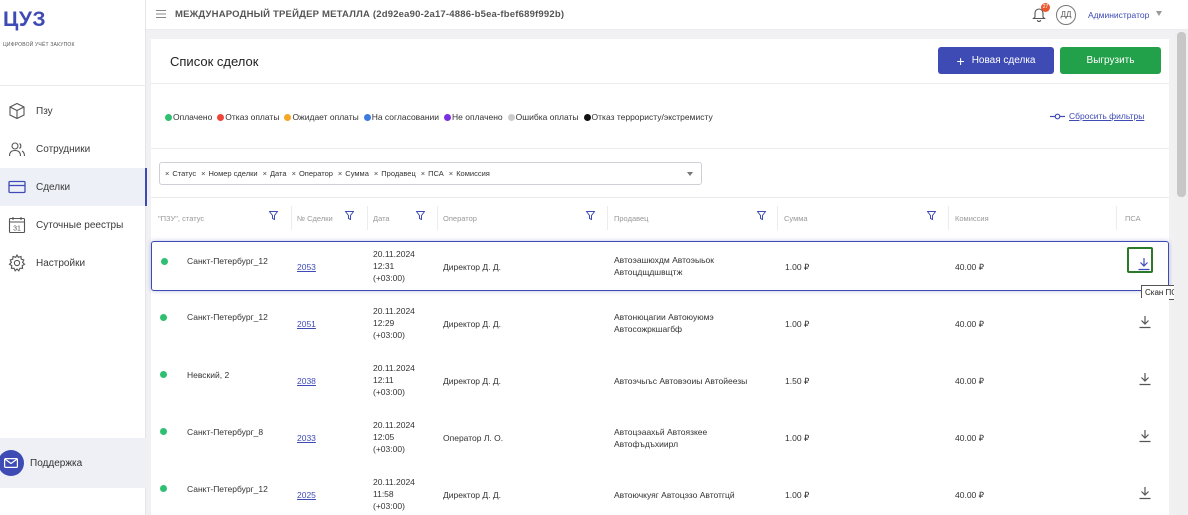 This screenshot has height=515, width=1188. What do you see at coordinates (188, 117) in the screenshot?
I see `legend-paid: Оплачено` at bounding box center [188, 117].